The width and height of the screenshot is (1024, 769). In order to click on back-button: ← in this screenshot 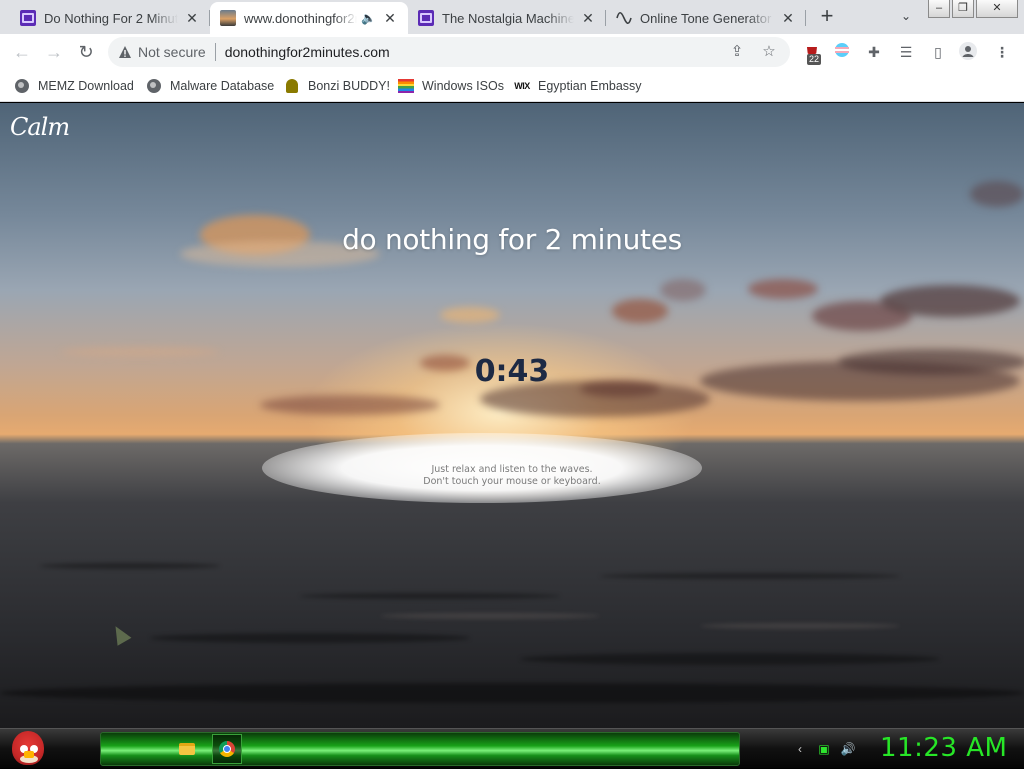, I will do `click(22, 52)`.